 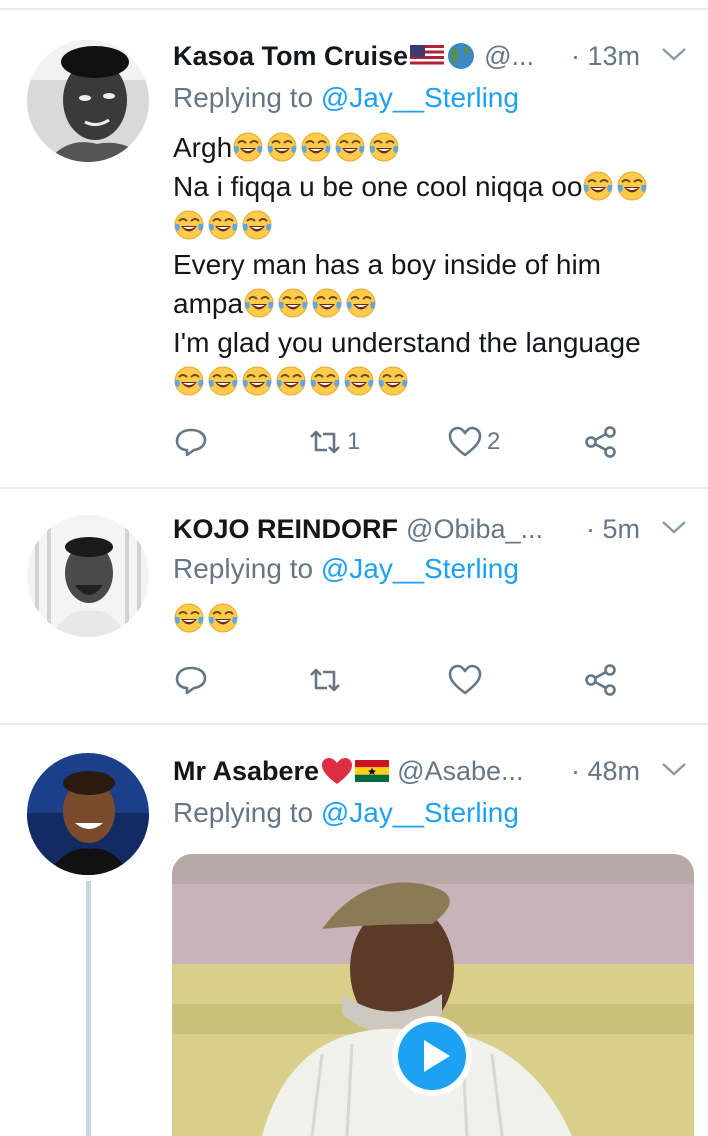 What do you see at coordinates (387, 264) in the screenshot?
I see `text-line-content: Every man has a boy inside of him` at bounding box center [387, 264].